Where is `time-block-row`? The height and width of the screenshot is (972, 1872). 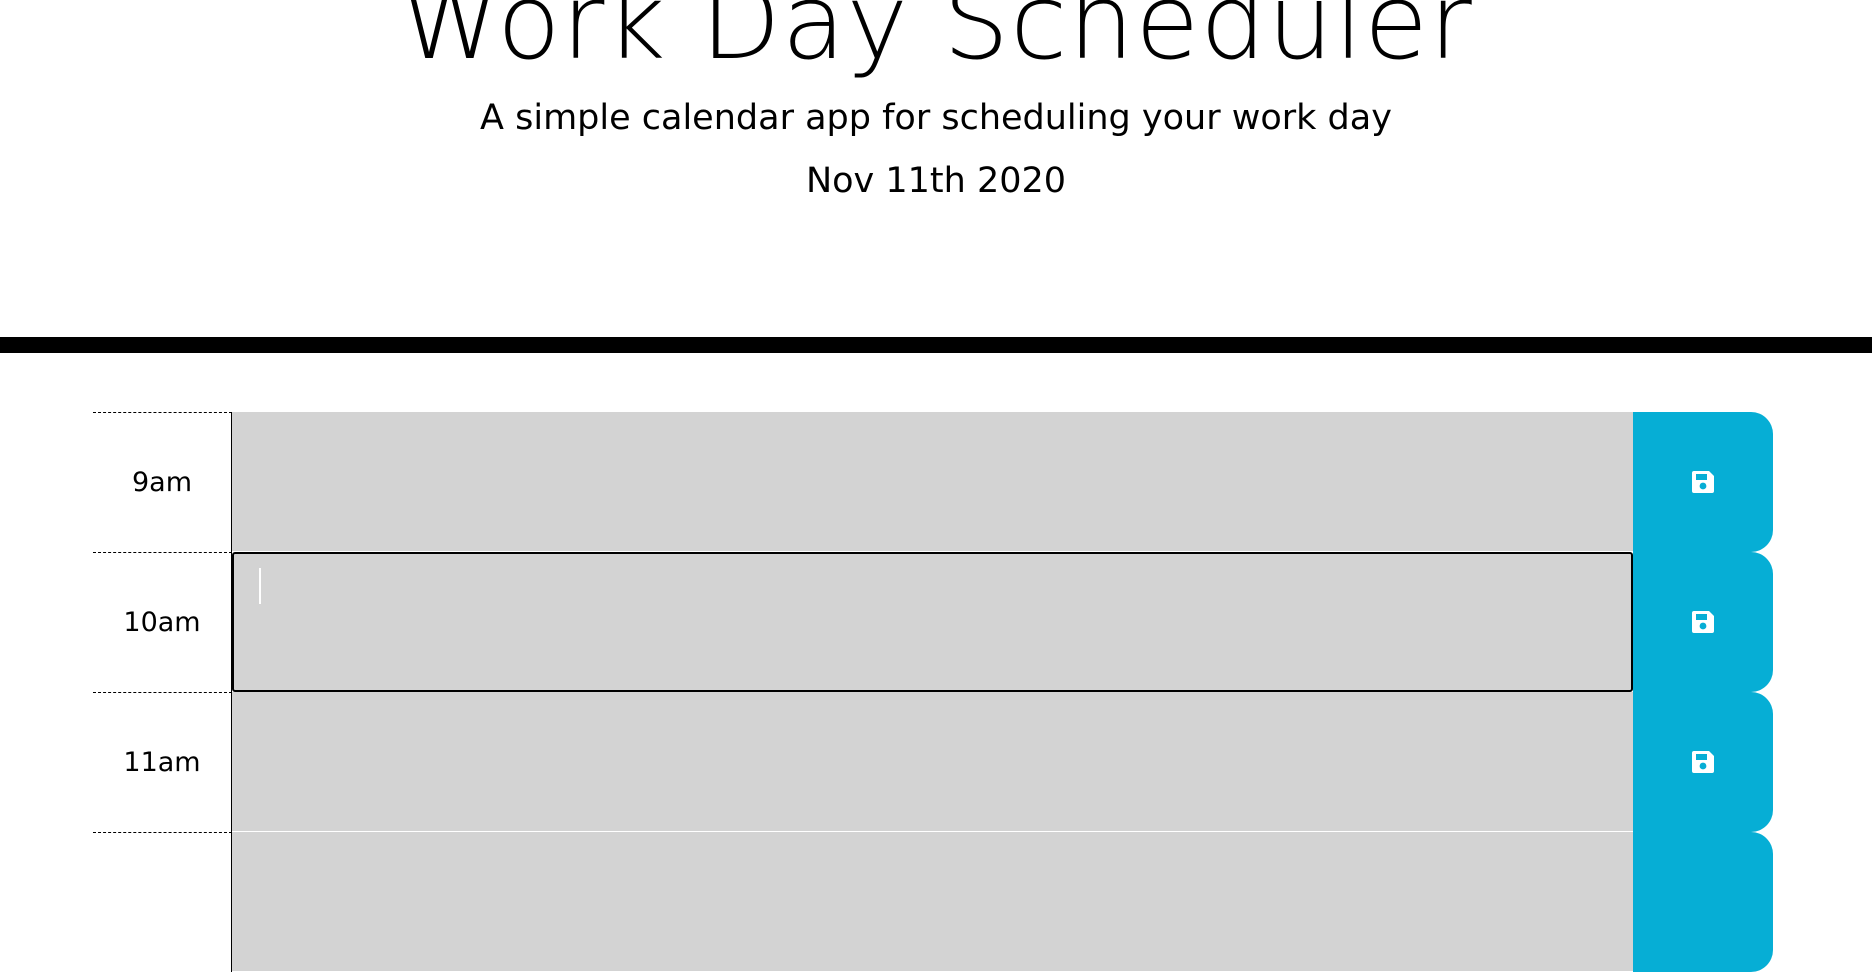
time-block-row is located at coordinates (933, 902).